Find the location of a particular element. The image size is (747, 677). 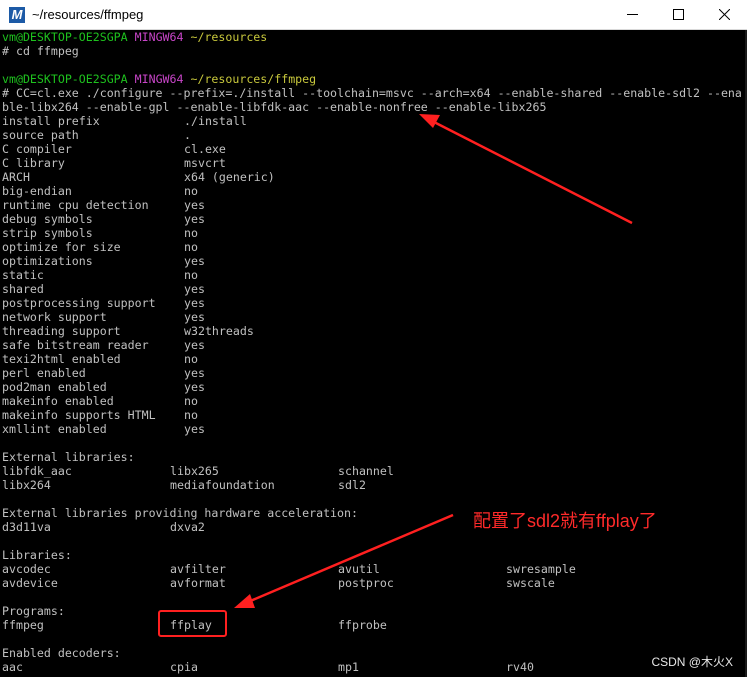

ffplay-highlight-box is located at coordinates (192, 623).